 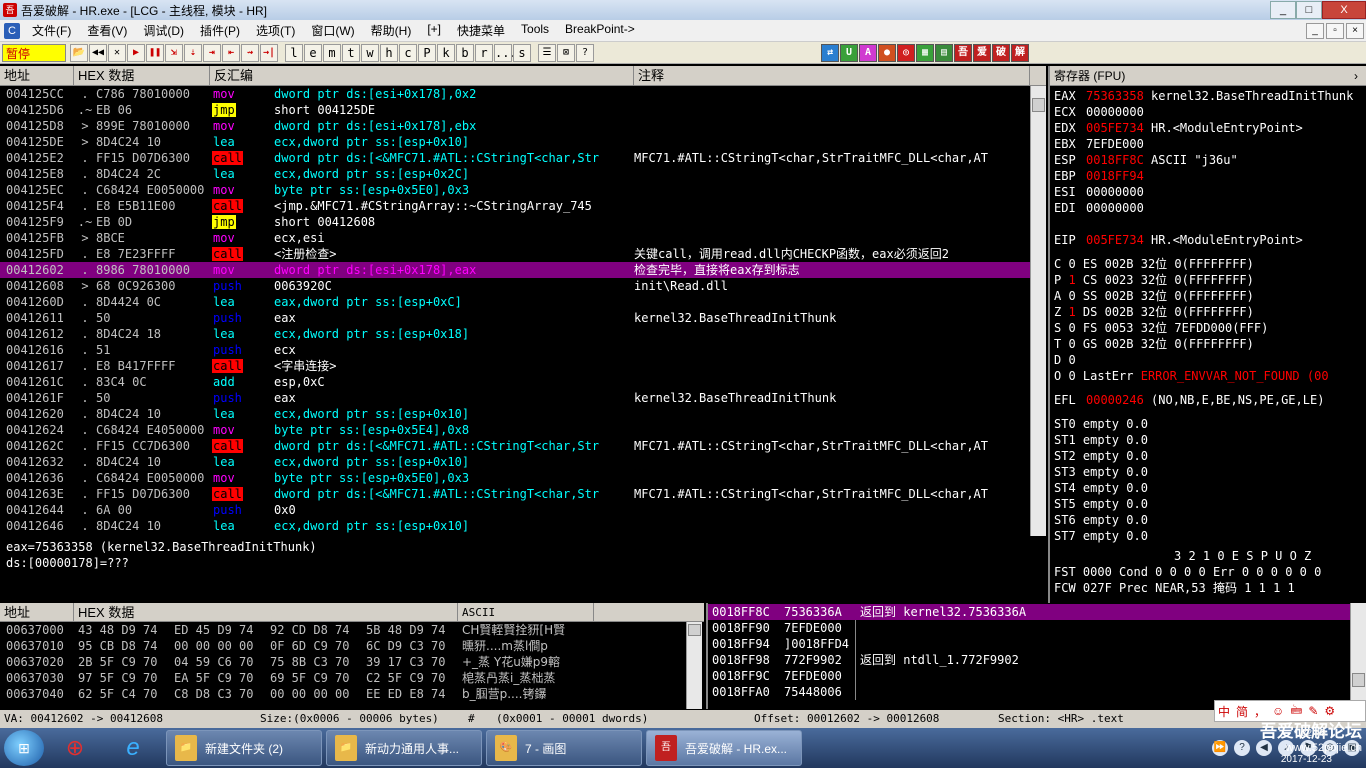 I want to click on fpu-st-register: ST7 empty 0.0, so click(x=1208, y=536).